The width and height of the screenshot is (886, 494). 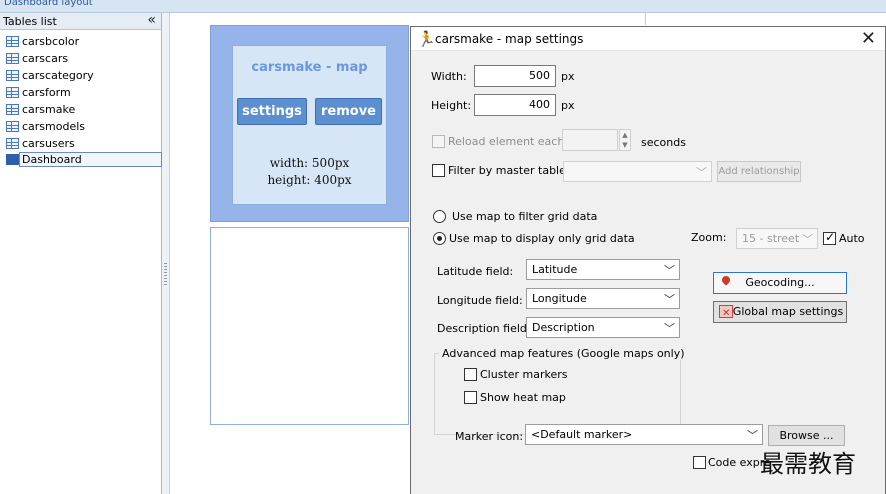 What do you see at coordinates (590, 140) in the screenshot?
I see `reload-seconds-input` at bounding box center [590, 140].